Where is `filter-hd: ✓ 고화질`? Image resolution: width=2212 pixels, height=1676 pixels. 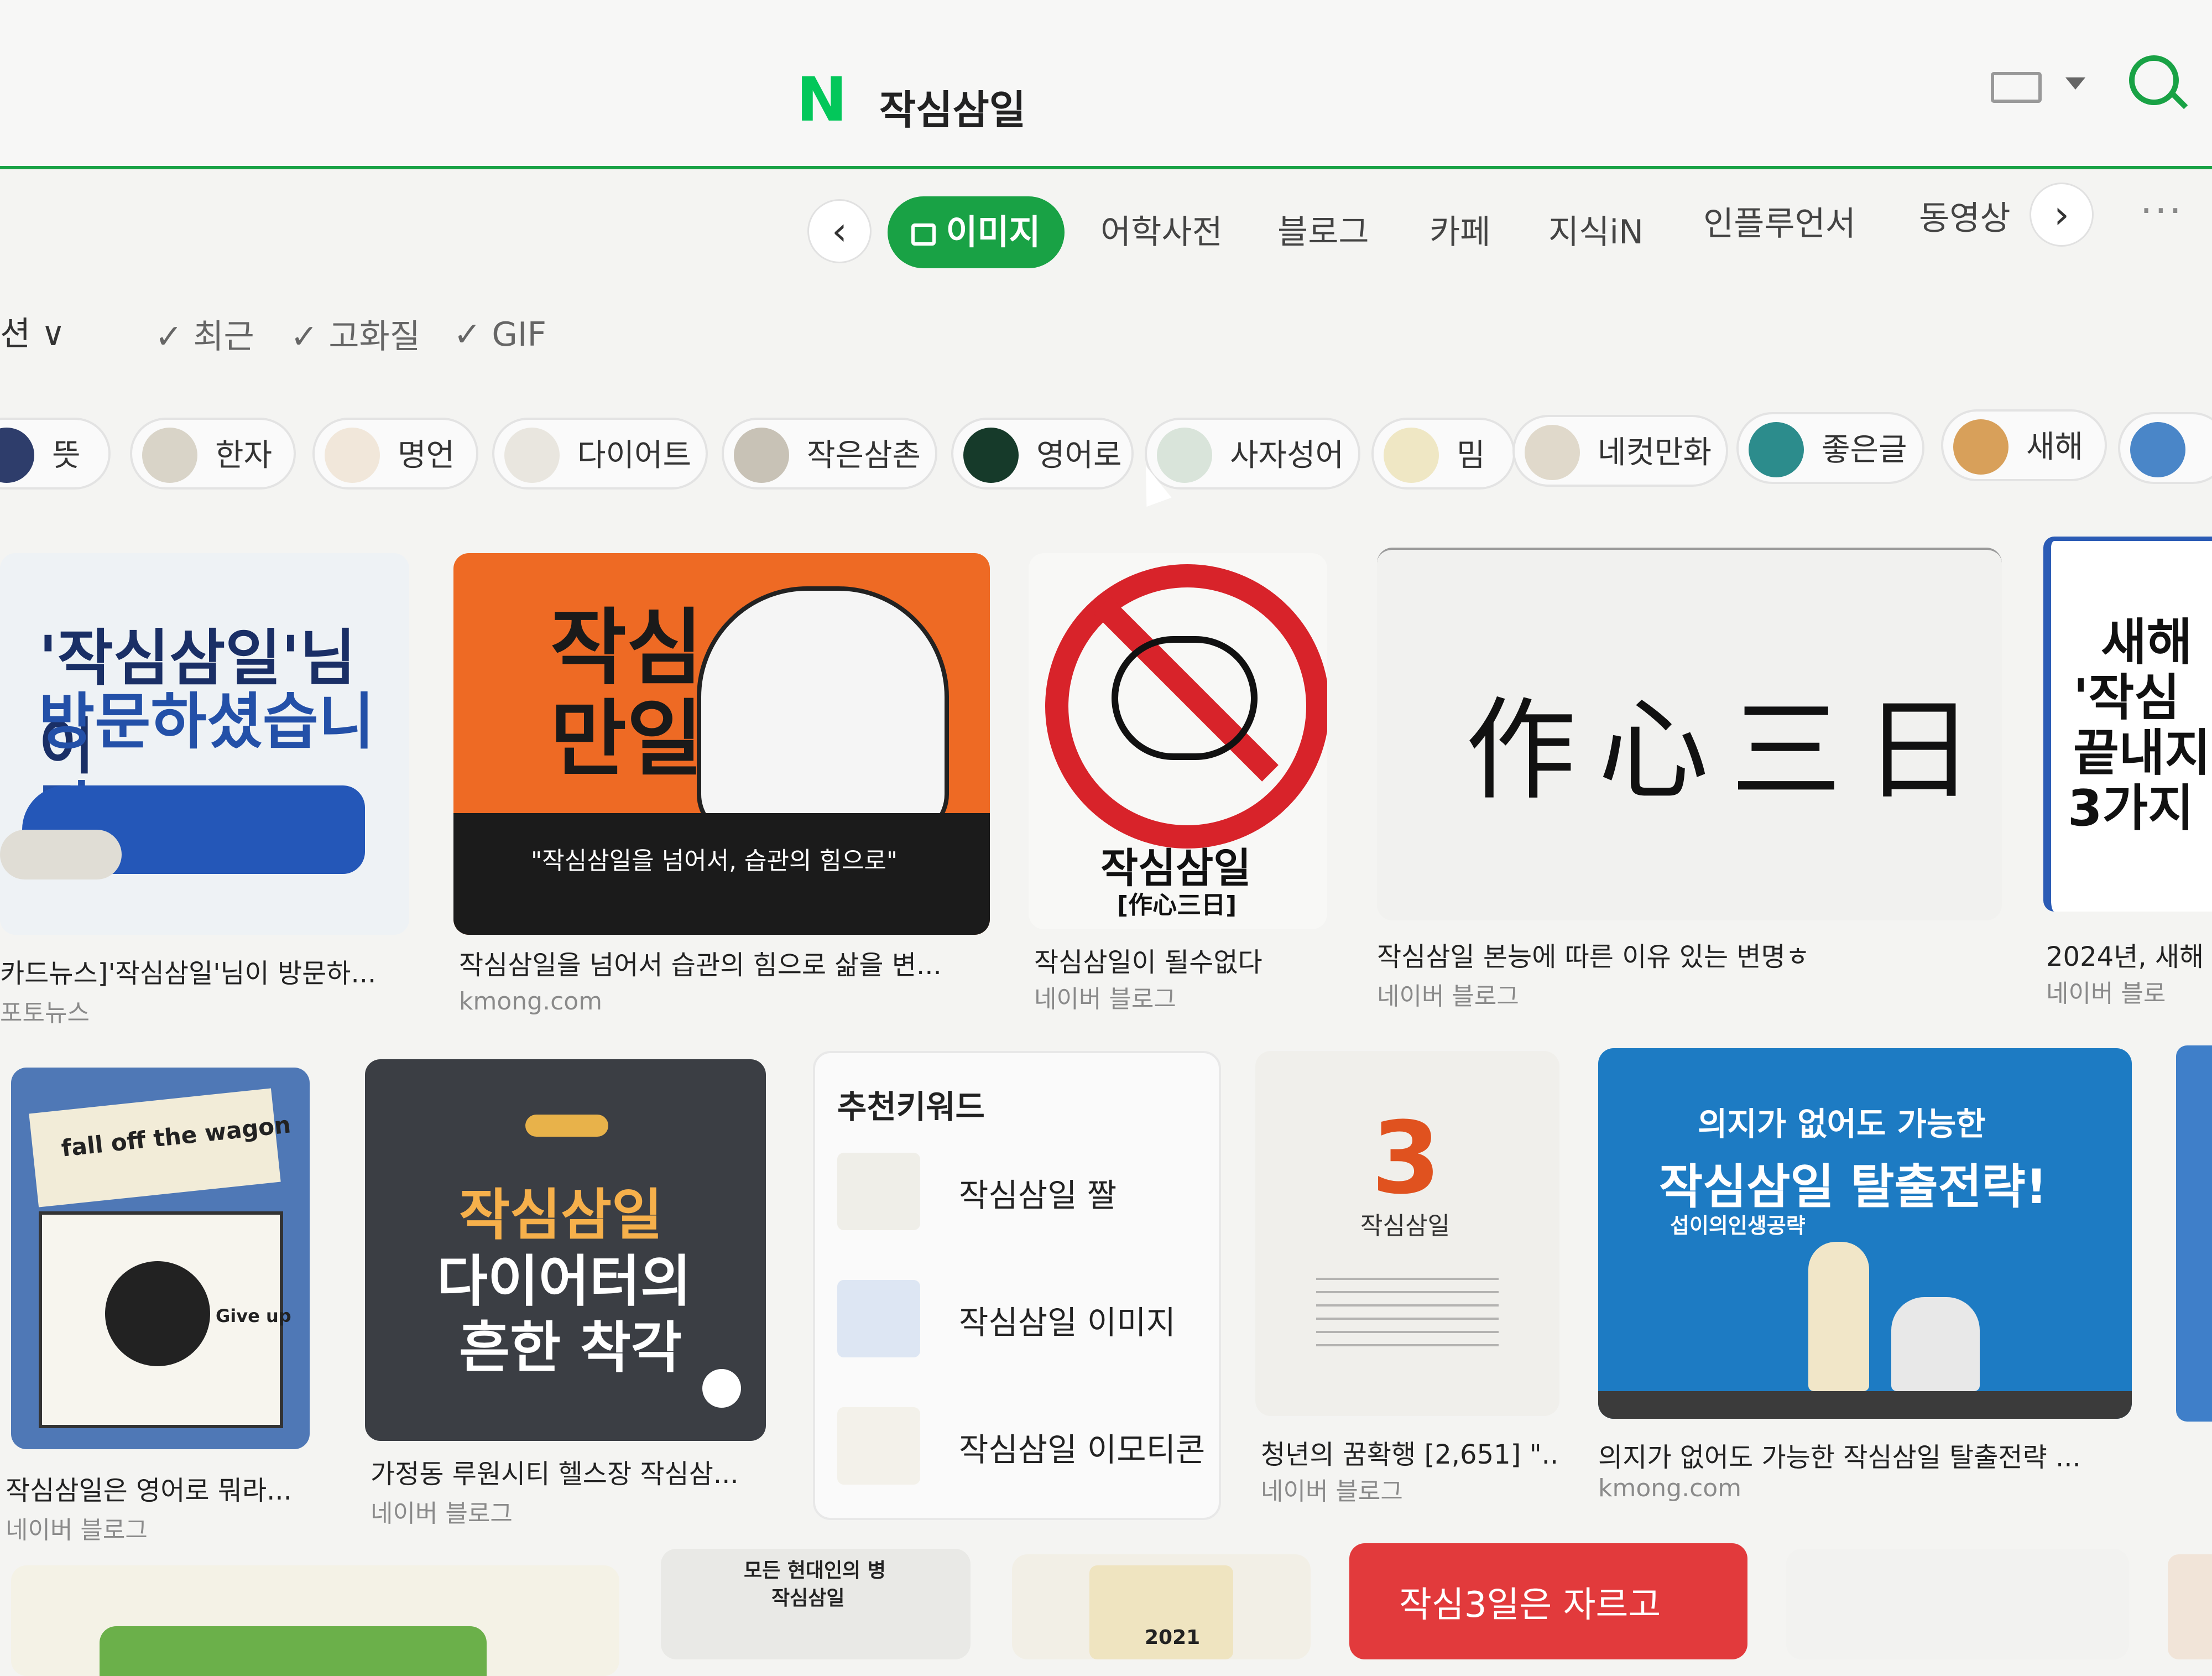
filter-hd: ✓ 고화질 is located at coordinates (355, 334).